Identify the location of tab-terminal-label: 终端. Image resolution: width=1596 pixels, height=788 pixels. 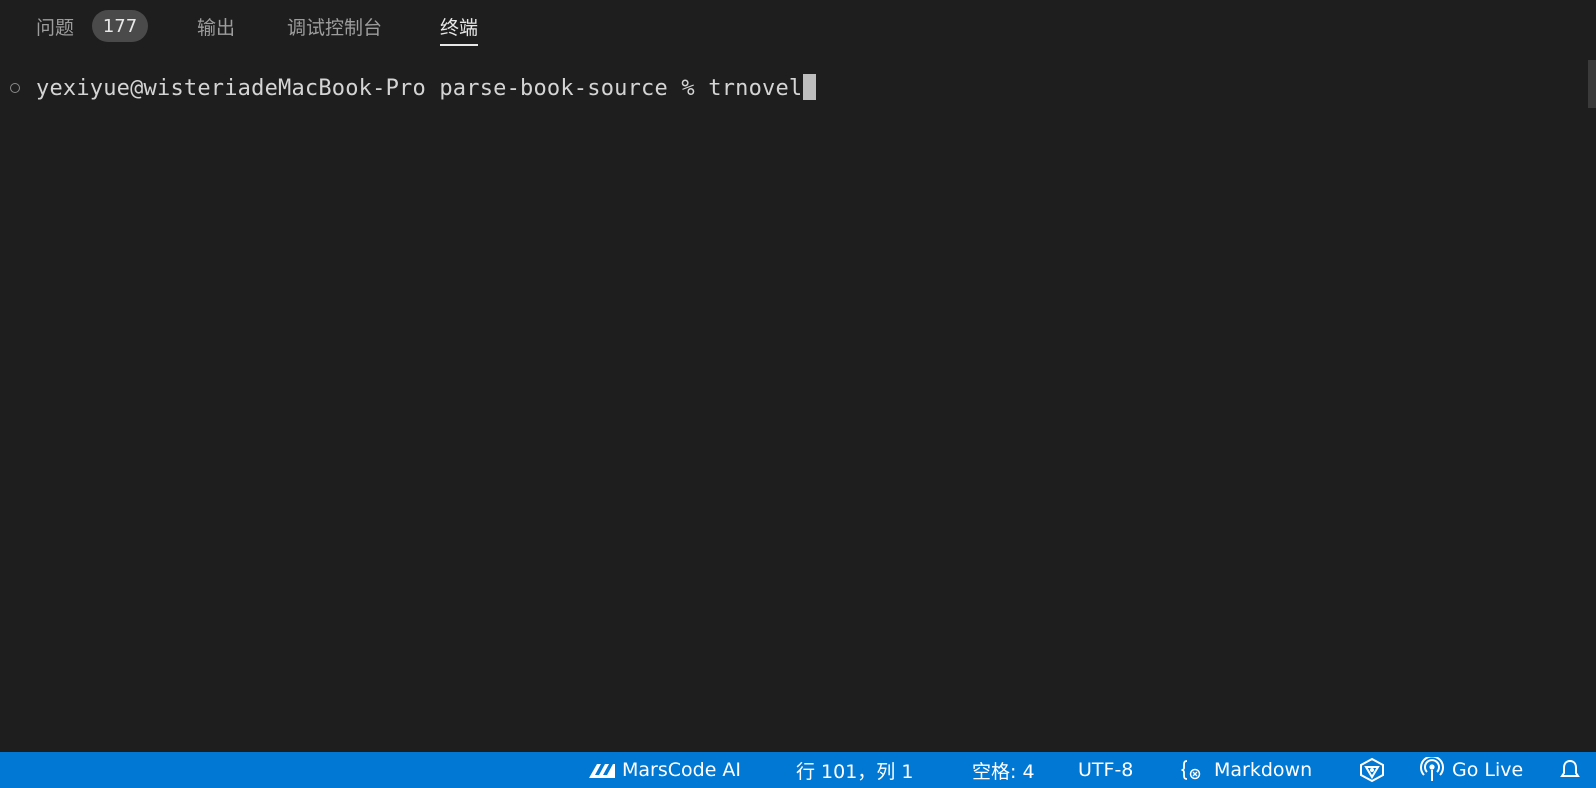
(459, 27).